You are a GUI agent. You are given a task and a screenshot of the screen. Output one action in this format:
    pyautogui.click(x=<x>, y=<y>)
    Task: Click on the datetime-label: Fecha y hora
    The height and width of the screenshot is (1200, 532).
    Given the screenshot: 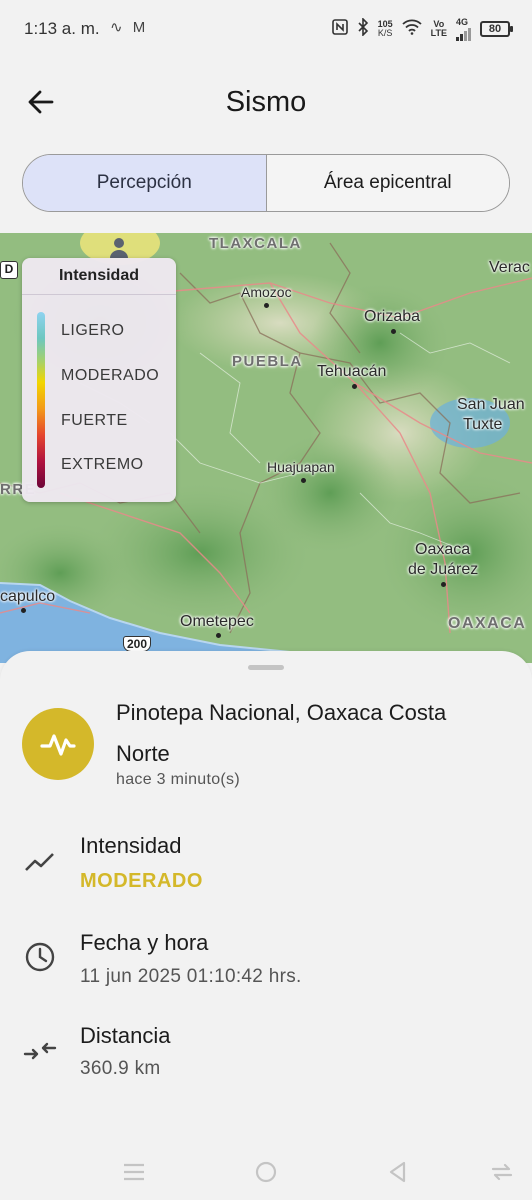 What is the action you would take?
    pyautogui.click(x=144, y=942)
    